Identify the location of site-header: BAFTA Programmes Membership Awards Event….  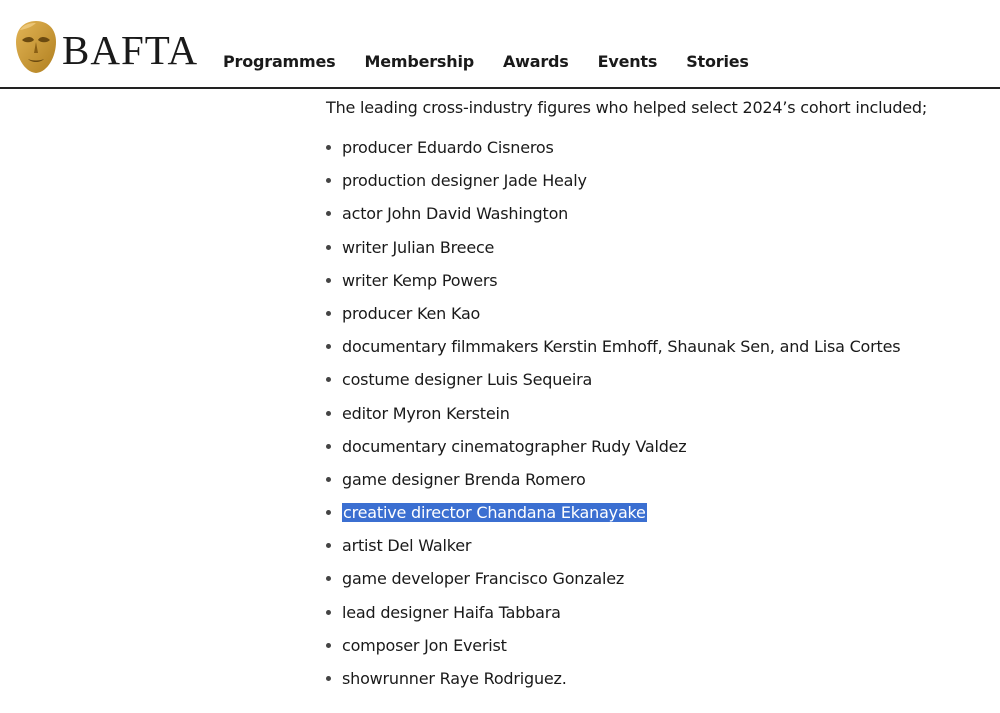
(500, 44).